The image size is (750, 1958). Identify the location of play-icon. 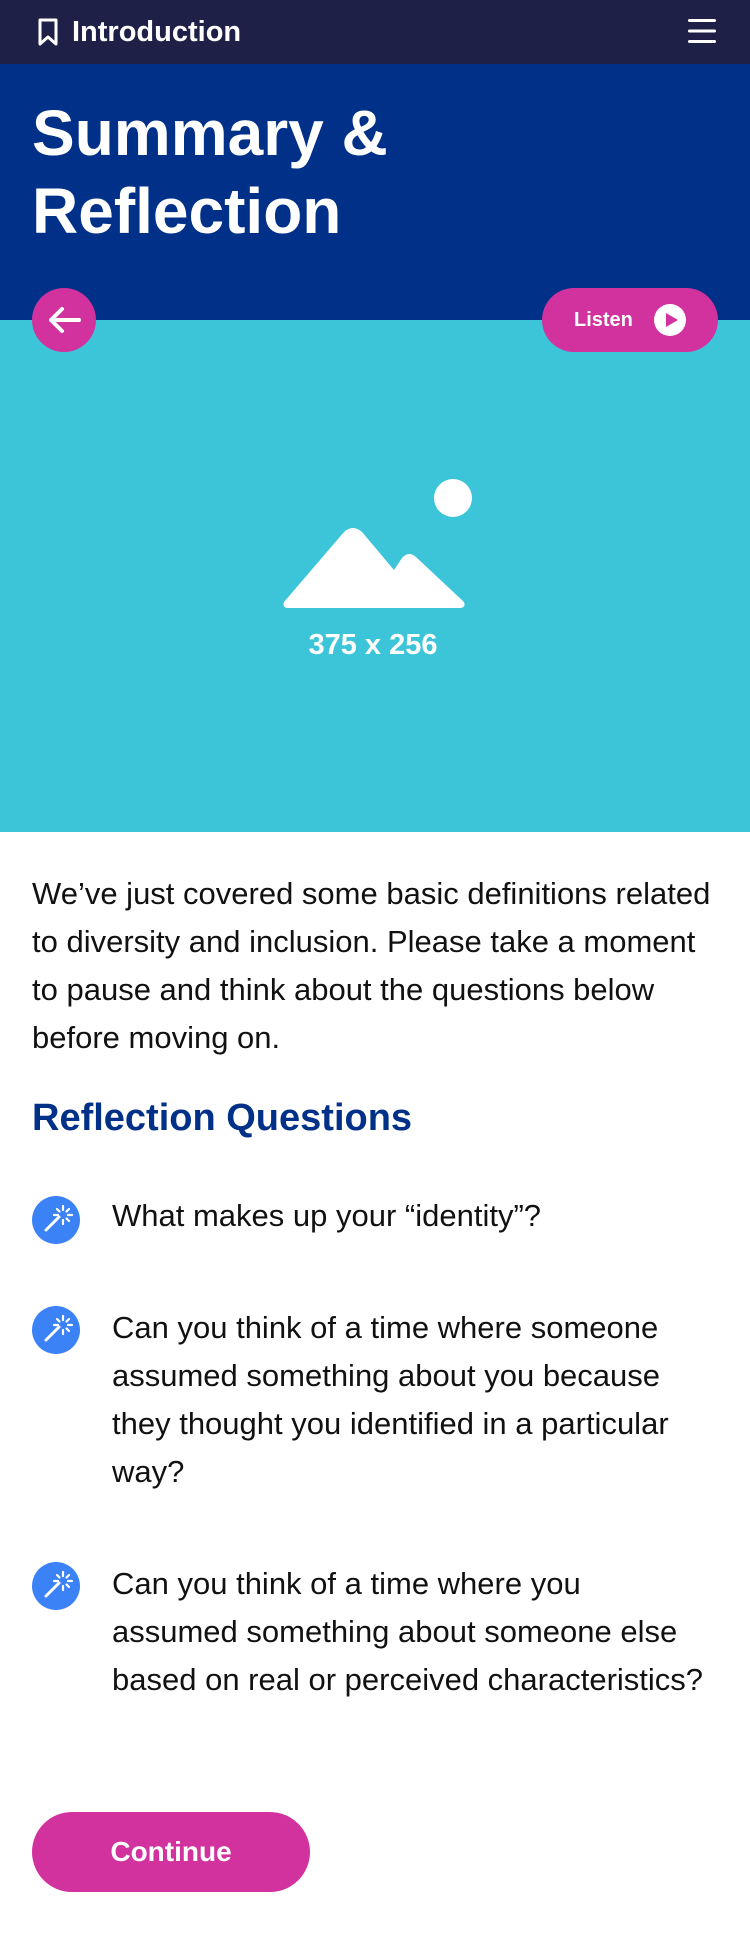
(670, 320).